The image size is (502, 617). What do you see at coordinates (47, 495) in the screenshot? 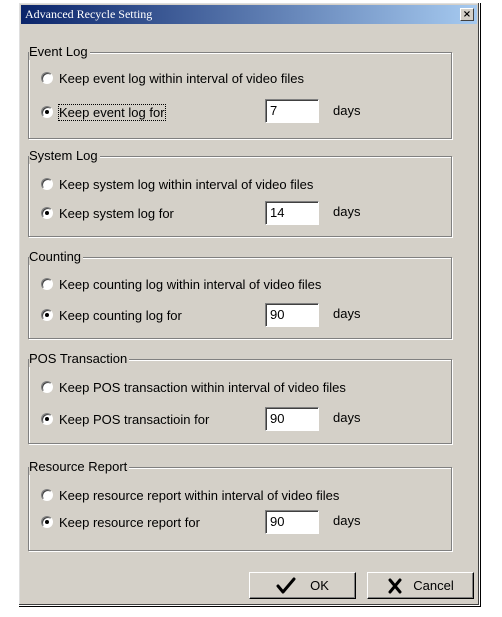
I see `radio-resource-report-interval` at bounding box center [47, 495].